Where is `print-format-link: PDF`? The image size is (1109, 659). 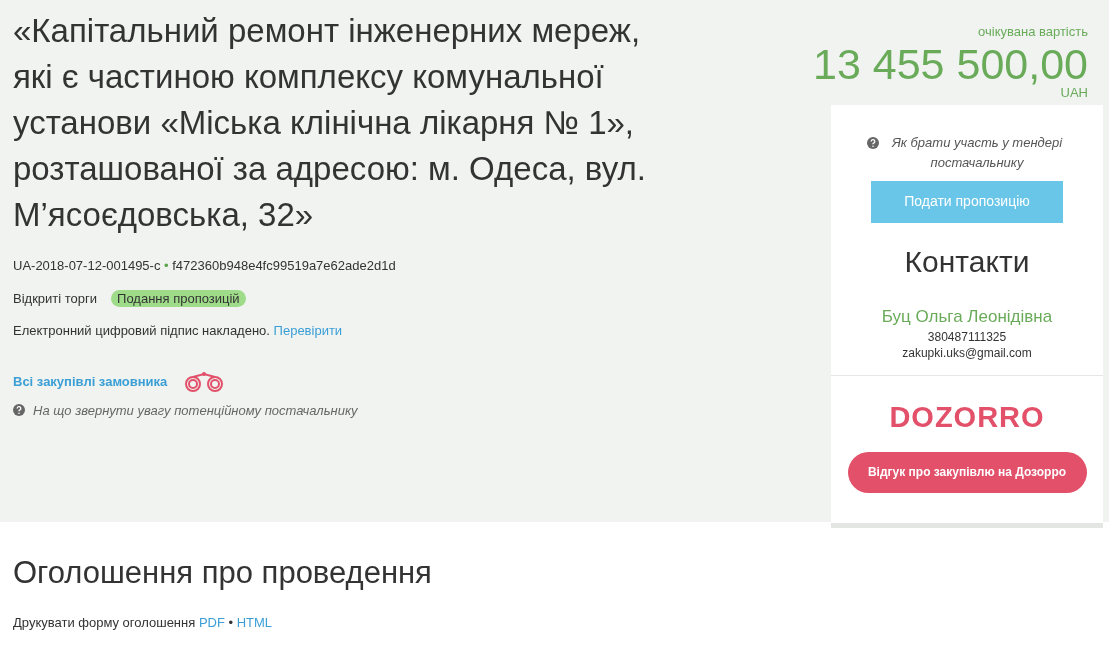 print-format-link: PDF is located at coordinates (211, 623).